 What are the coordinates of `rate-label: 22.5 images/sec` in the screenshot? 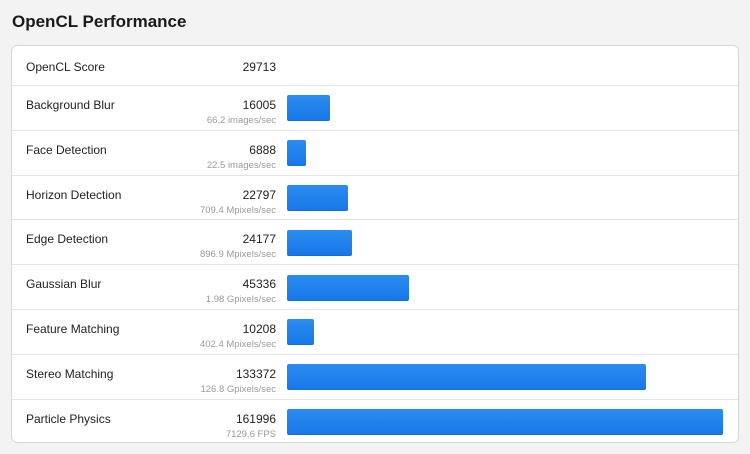 It's located at (241, 165).